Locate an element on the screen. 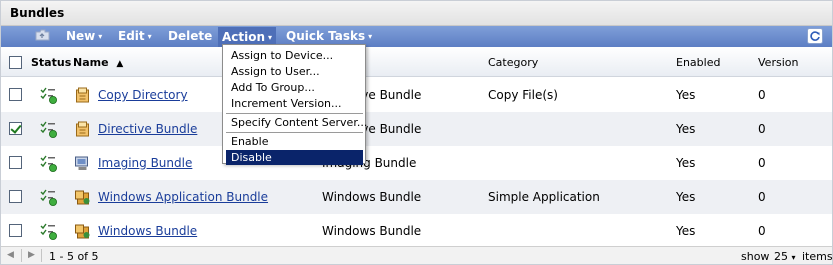  new-menu-button: New ▾ is located at coordinates (84, 36).